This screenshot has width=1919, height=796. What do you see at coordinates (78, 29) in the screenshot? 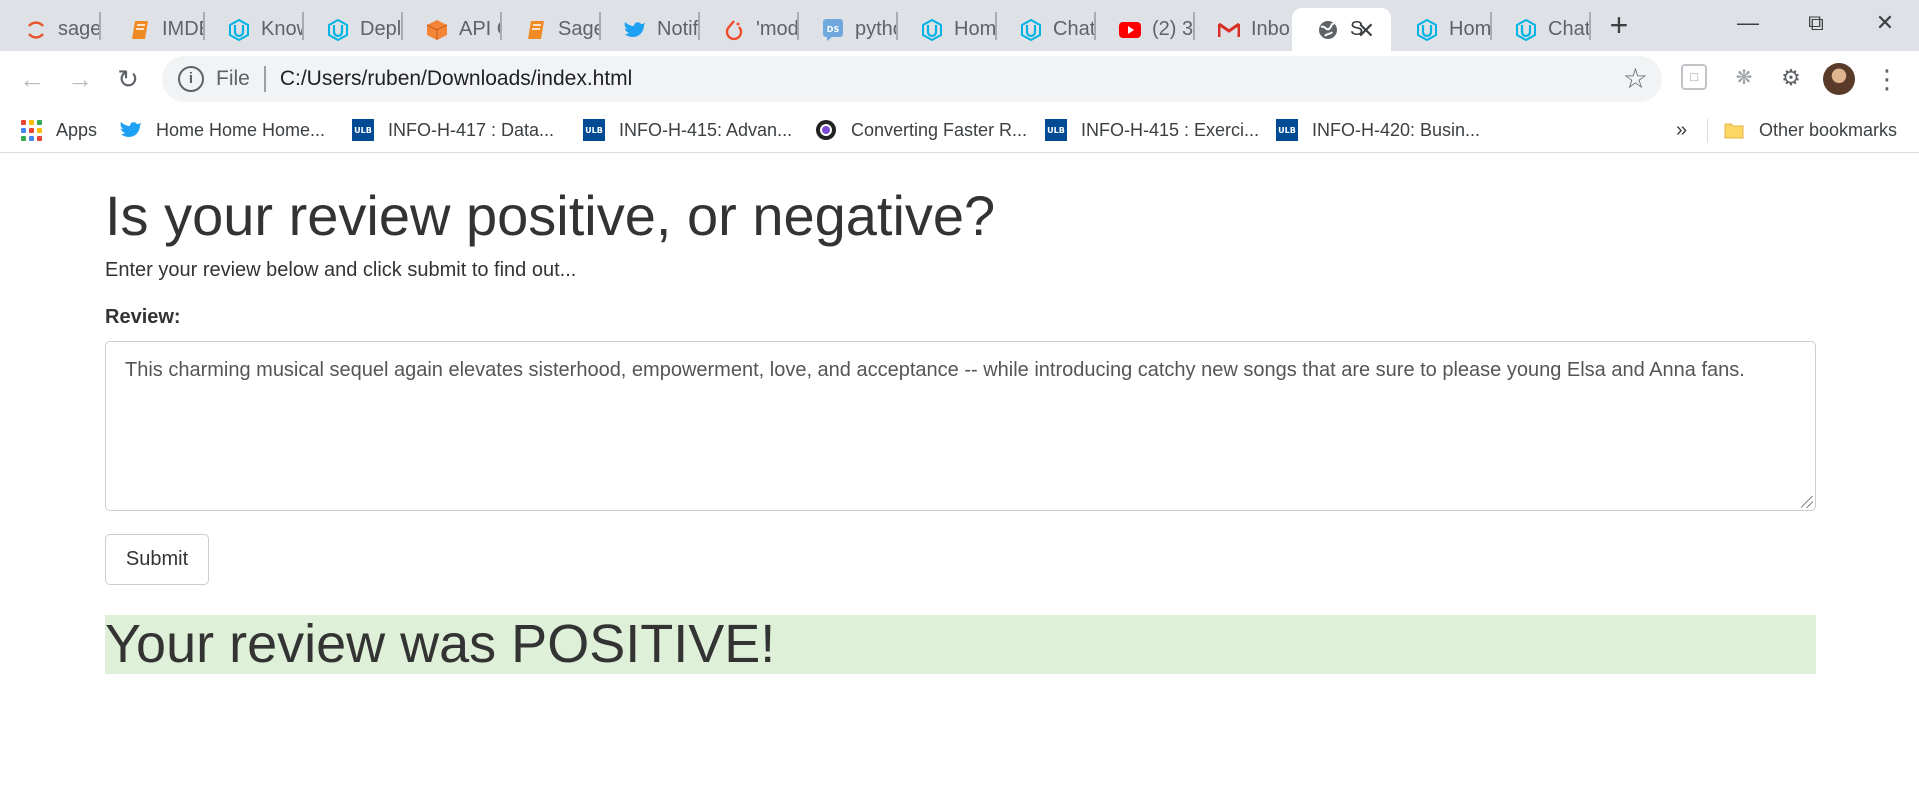
I see `tab-title: sage` at bounding box center [78, 29].